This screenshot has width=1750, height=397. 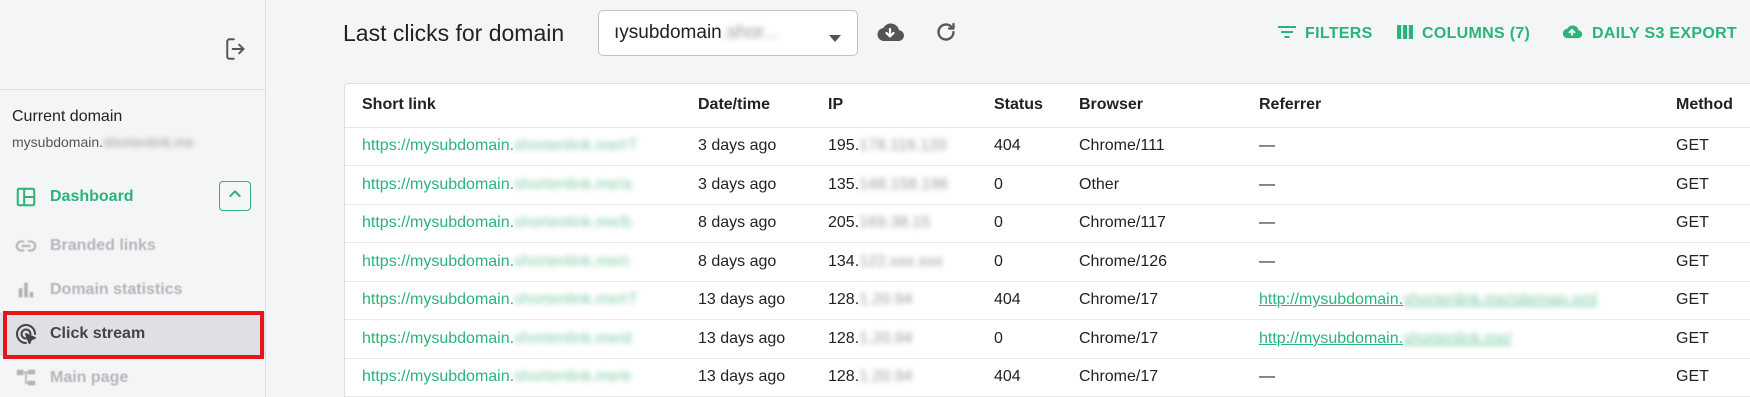 I want to click on sidebar-item-branded-links: Branded links, so click(x=132, y=246).